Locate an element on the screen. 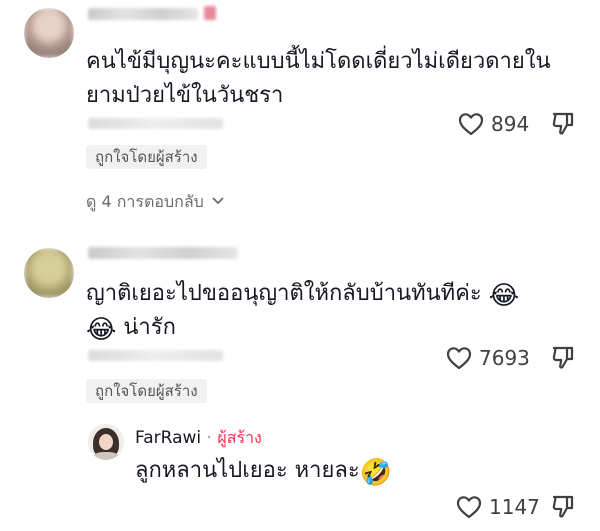  blurred-badge is located at coordinates (210, 13).